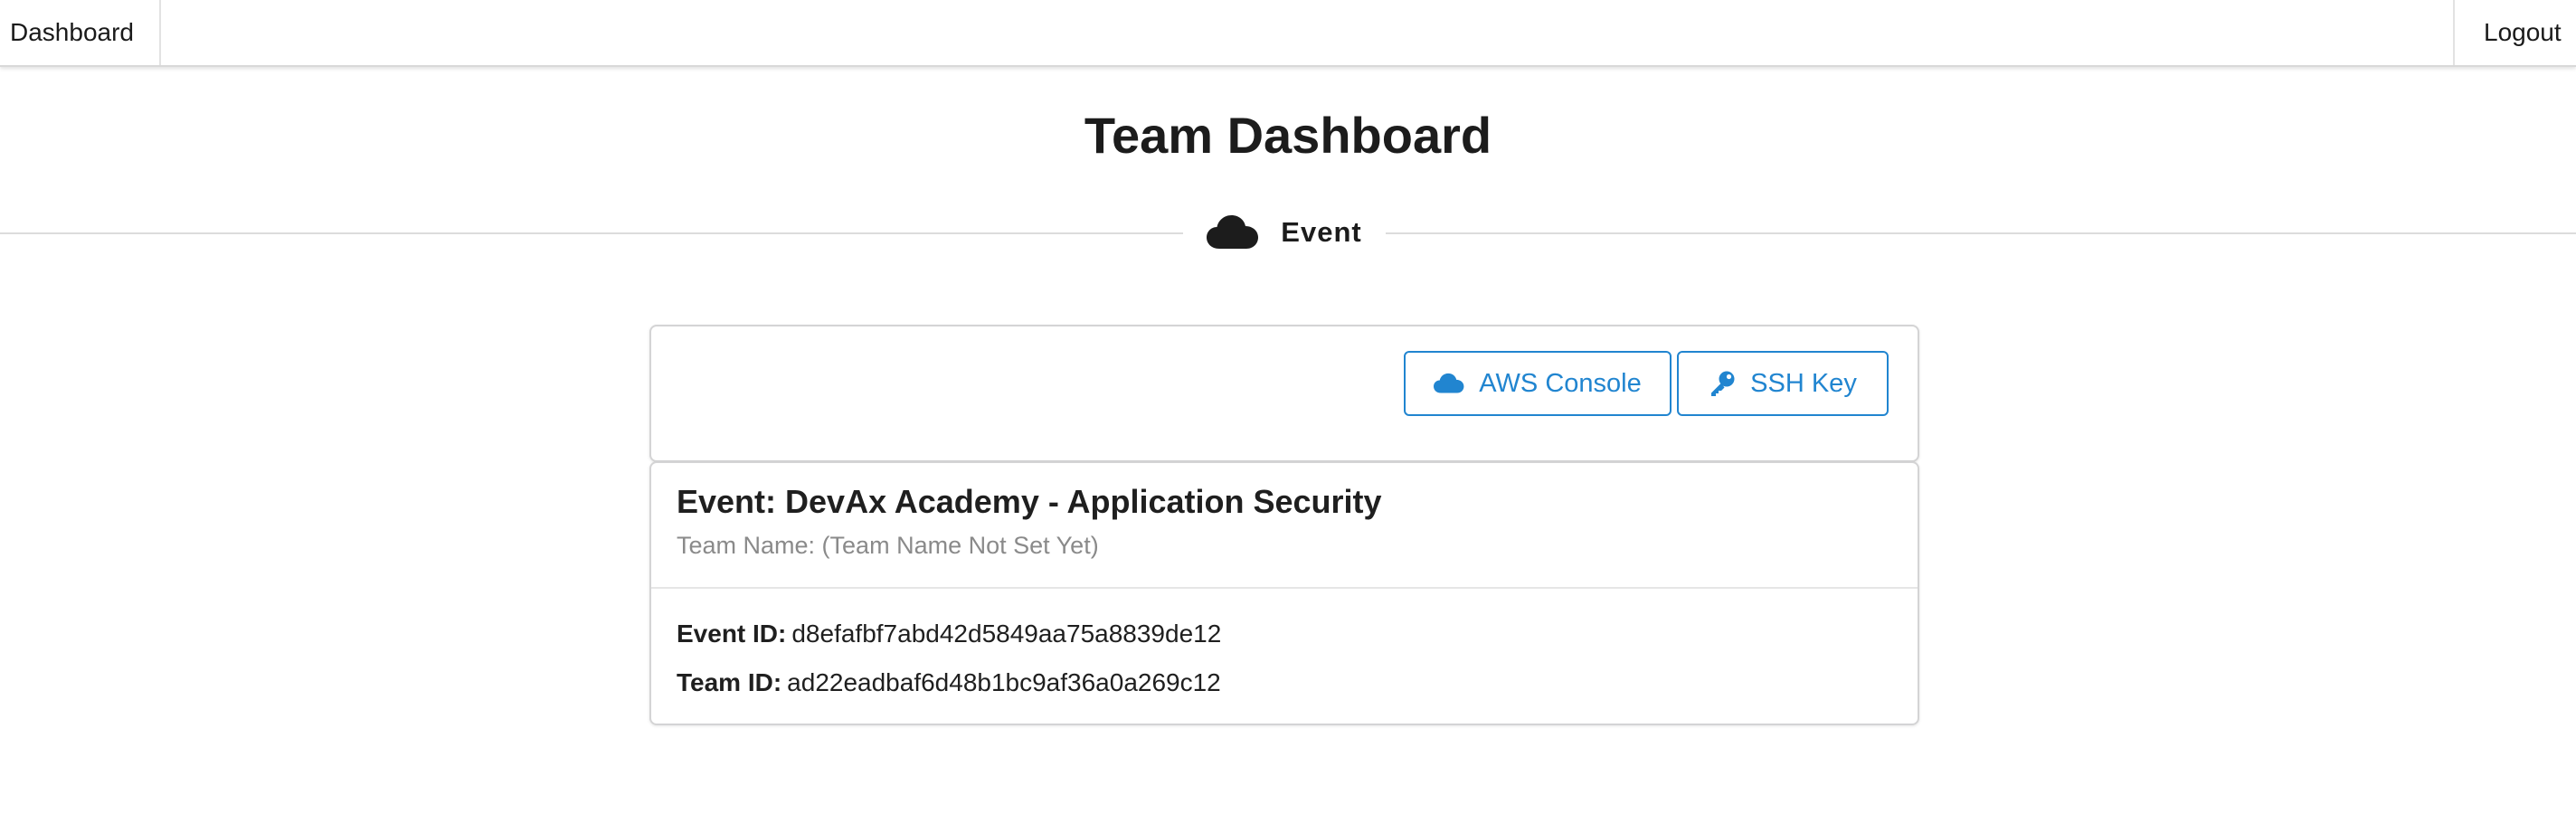 The image size is (2576, 823). What do you see at coordinates (1561, 383) in the screenshot?
I see `aws-console-label: AWS Console` at bounding box center [1561, 383].